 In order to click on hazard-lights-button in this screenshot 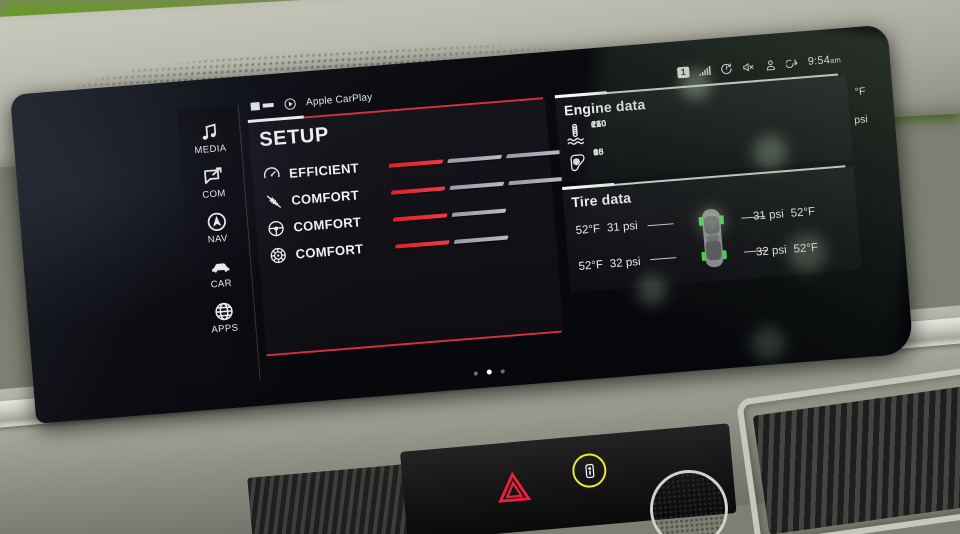, I will do `click(513, 487)`.